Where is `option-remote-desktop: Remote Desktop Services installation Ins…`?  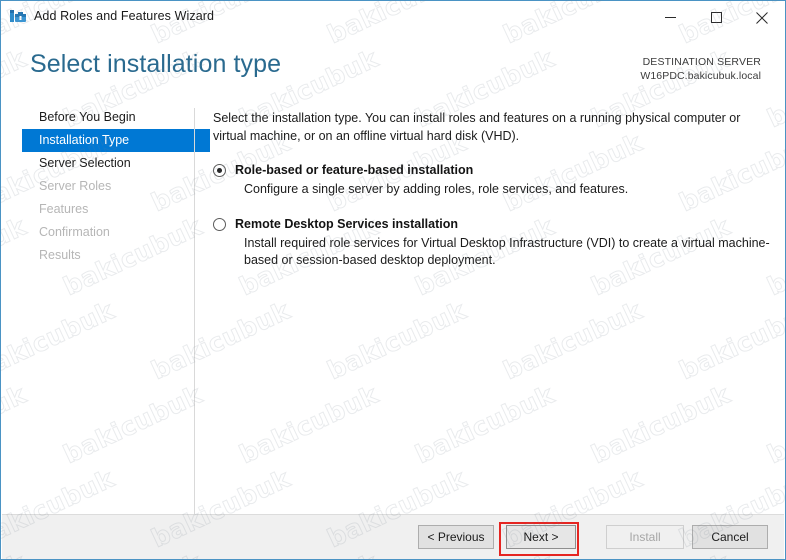 option-remote-desktop: Remote Desktop Services installation Ins… is located at coordinates (491, 243).